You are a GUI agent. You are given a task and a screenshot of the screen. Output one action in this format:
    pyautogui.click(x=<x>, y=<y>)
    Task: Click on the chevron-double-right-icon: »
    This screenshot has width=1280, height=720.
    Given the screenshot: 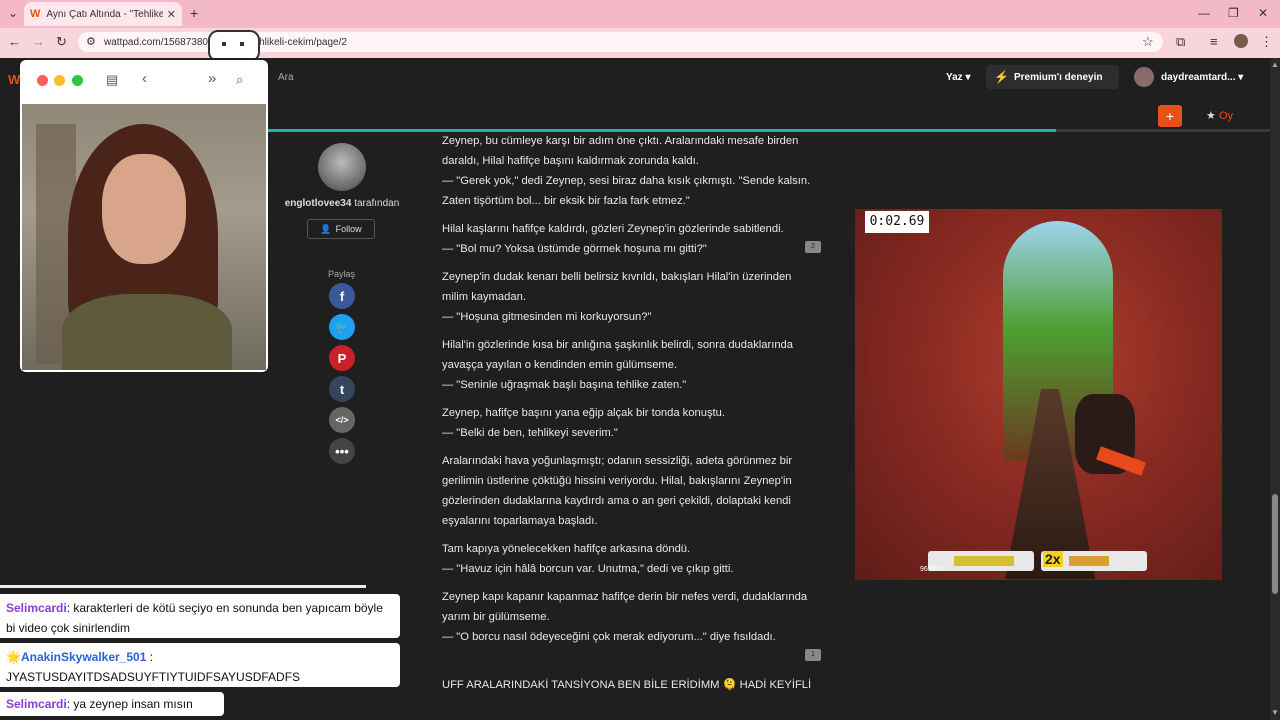 What is the action you would take?
    pyautogui.click(x=212, y=78)
    